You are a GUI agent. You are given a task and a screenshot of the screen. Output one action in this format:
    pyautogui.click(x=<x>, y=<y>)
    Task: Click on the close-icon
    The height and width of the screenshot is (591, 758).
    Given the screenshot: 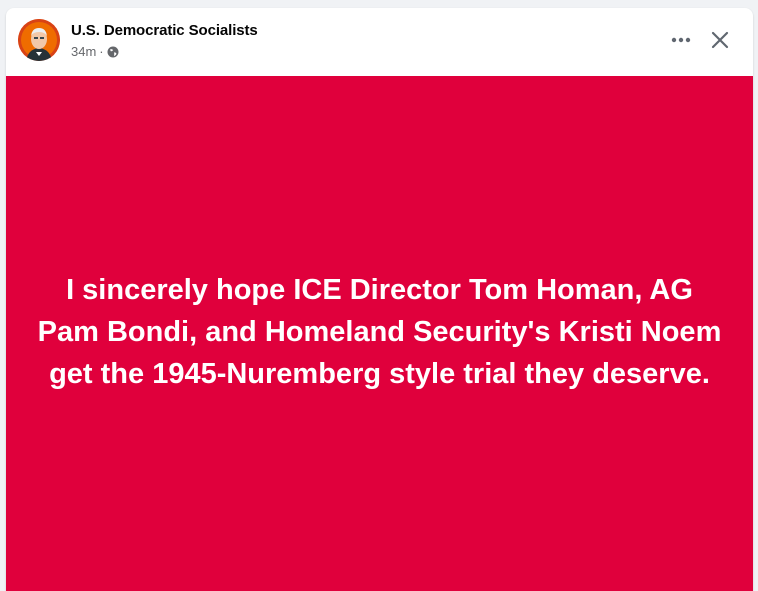 What is the action you would take?
    pyautogui.click(x=720, y=40)
    